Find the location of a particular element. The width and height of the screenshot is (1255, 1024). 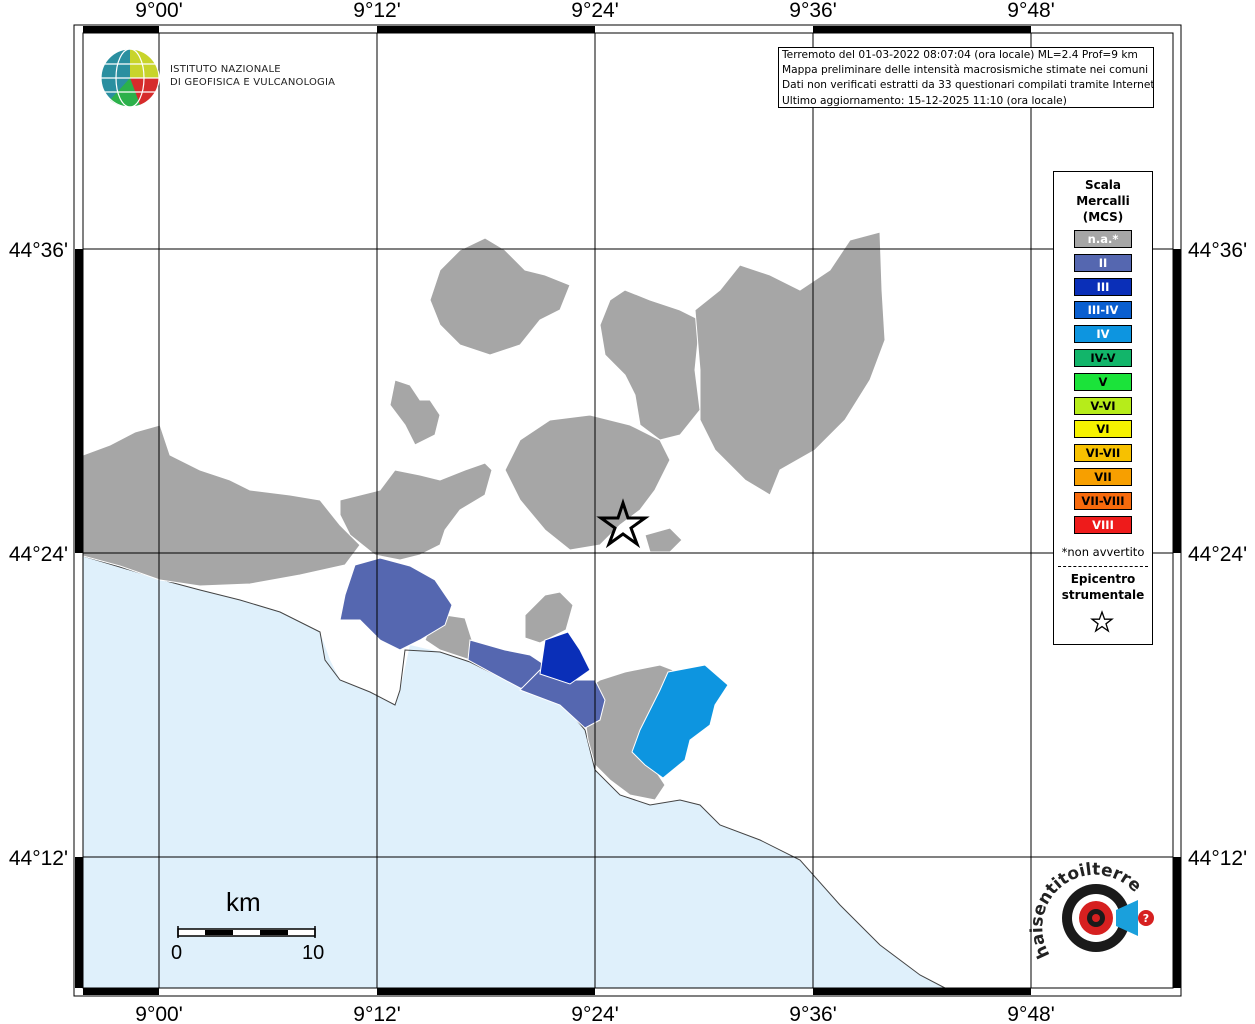

lon-labels-top: 9°00' 9°12' 9°24' 9°36' 9°48' is located at coordinates (594, 11).